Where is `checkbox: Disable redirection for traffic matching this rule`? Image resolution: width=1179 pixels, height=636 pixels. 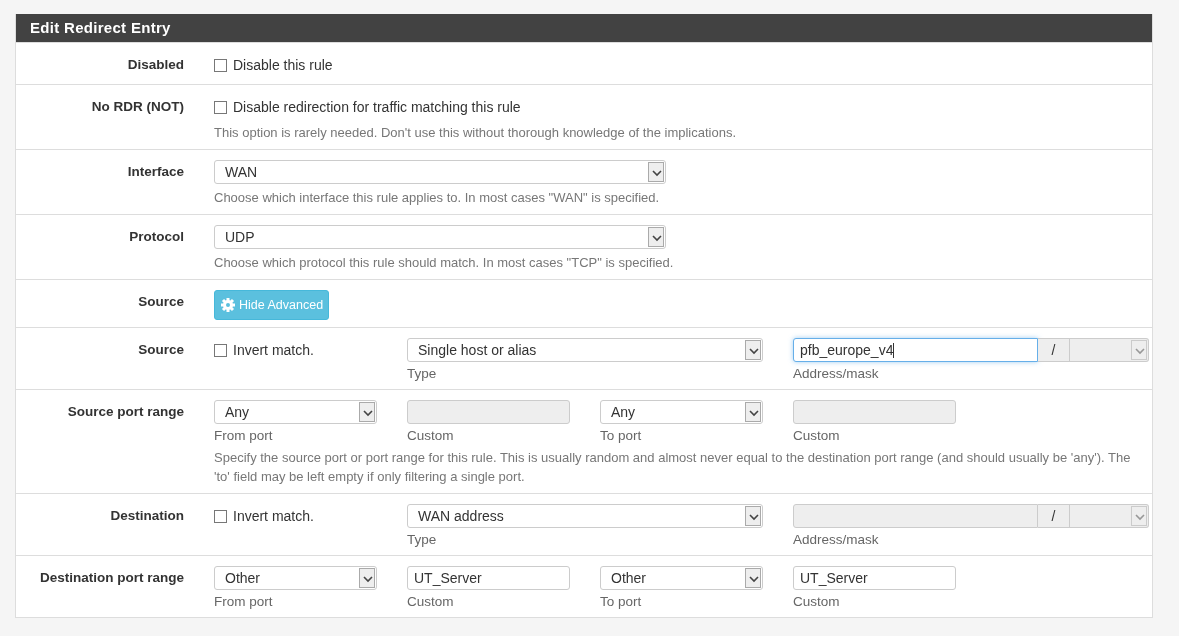
checkbox: Disable redirection for traffic matching this rule is located at coordinates (367, 107).